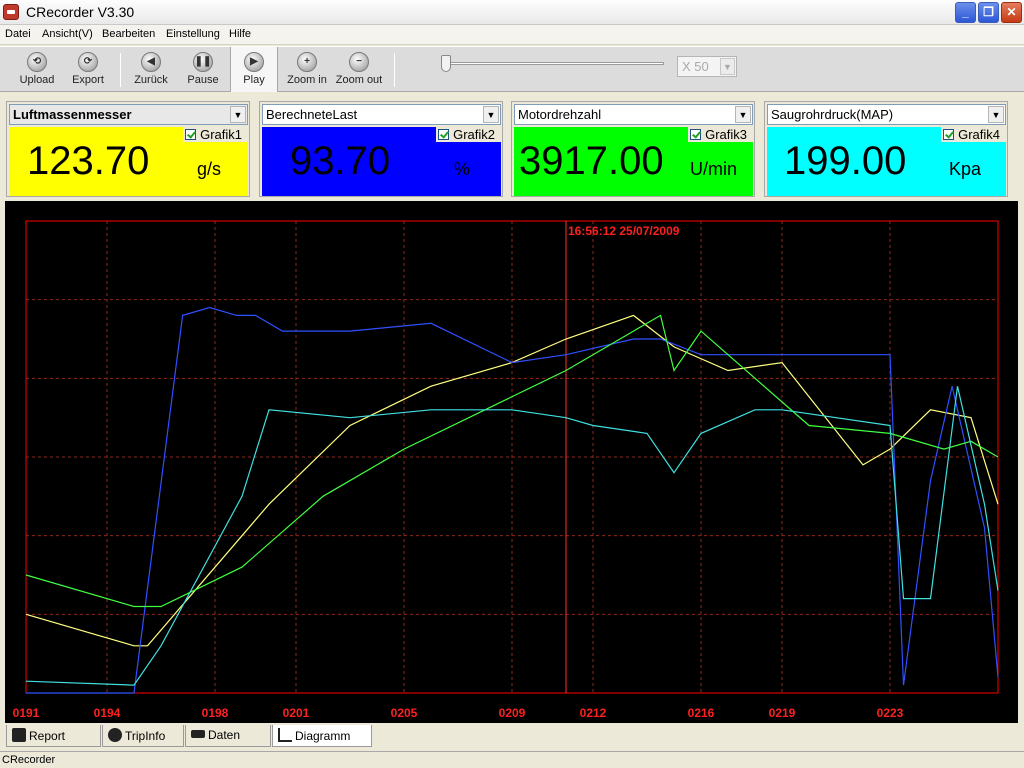  What do you see at coordinates (26, 713) in the screenshot?
I see `x-tick-label: 0191` at bounding box center [26, 713].